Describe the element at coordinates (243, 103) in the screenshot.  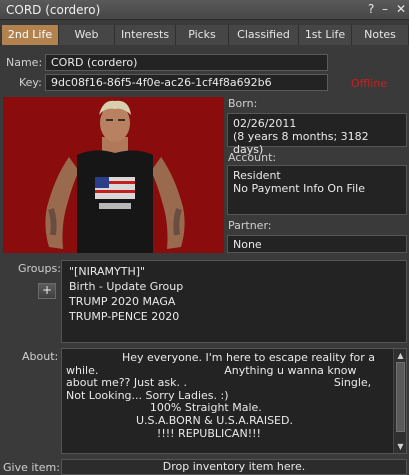
I see `born-label: Born:` at that location.